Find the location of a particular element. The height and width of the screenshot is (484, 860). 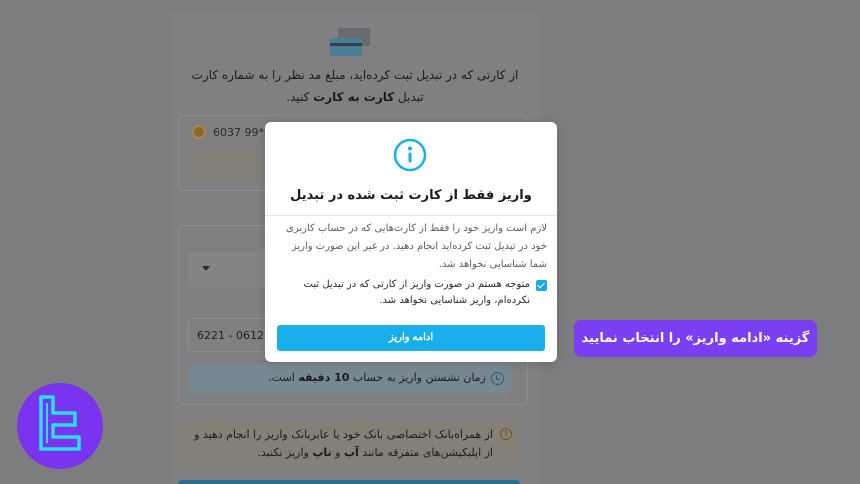

time-bold: 10 دقیقه is located at coordinates (324, 377).